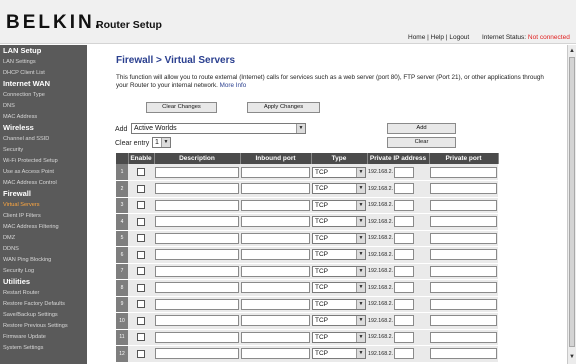 This screenshot has height=364, width=576. Describe the element at coordinates (181, 107) in the screenshot. I see `clear-changes-button: Clear Changes` at that location.